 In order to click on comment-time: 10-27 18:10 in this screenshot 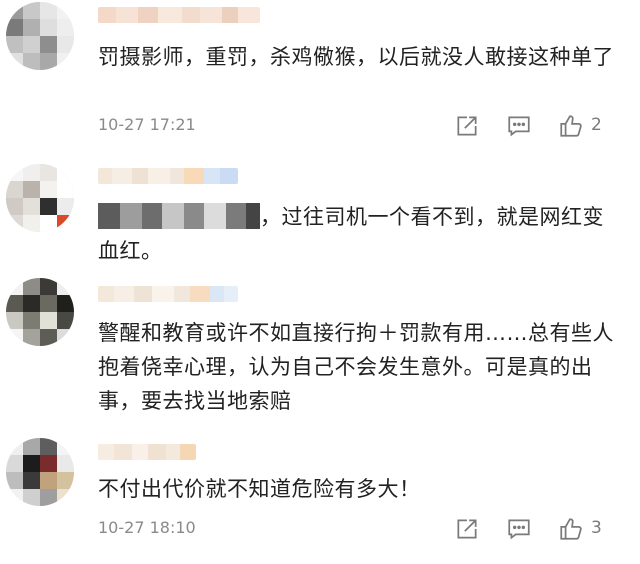, I will do `click(147, 527)`.